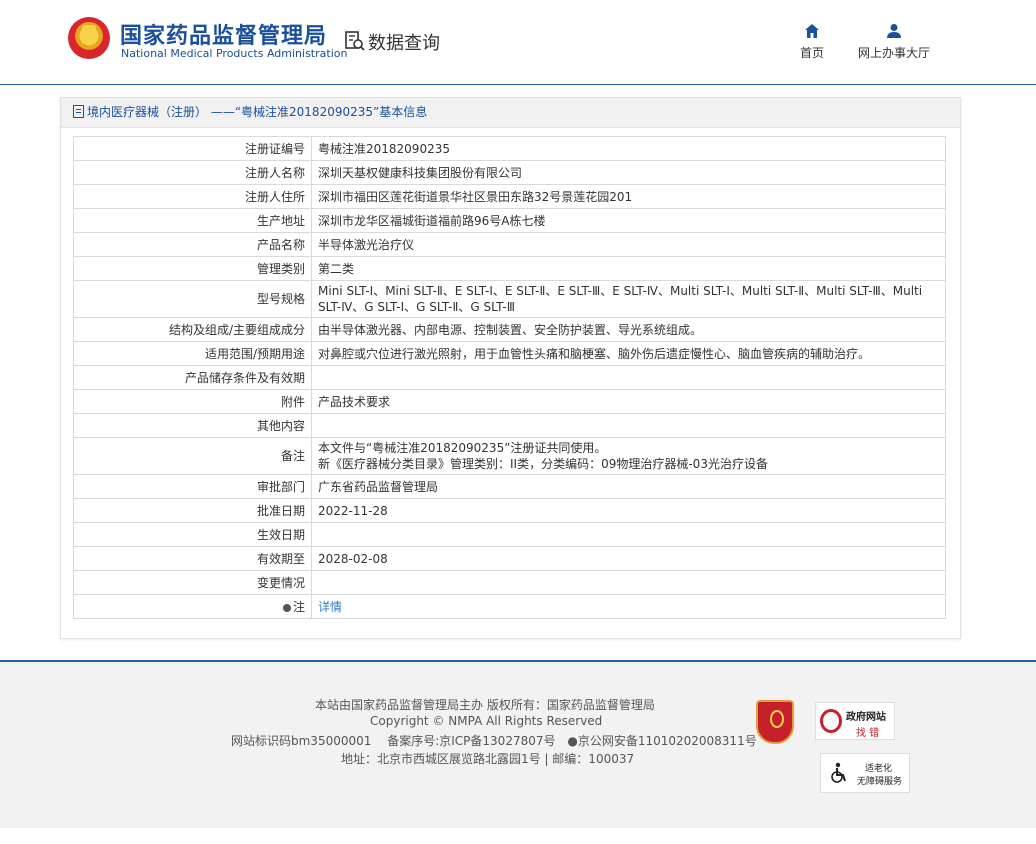  What do you see at coordinates (192, 244) in the screenshot?
I see `field-label: 产品名称` at bounding box center [192, 244].